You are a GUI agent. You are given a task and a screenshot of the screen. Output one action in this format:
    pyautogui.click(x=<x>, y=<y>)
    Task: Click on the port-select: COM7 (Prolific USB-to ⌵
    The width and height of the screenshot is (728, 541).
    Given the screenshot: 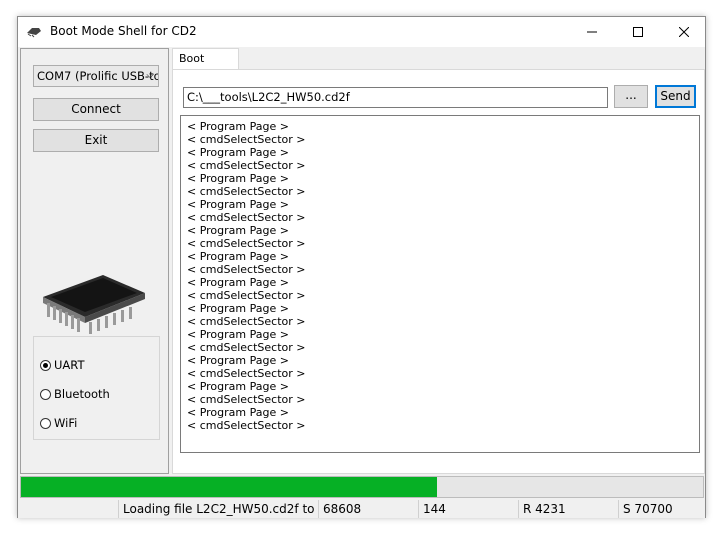 What is the action you would take?
    pyautogui.click(x=96, y=76)
    